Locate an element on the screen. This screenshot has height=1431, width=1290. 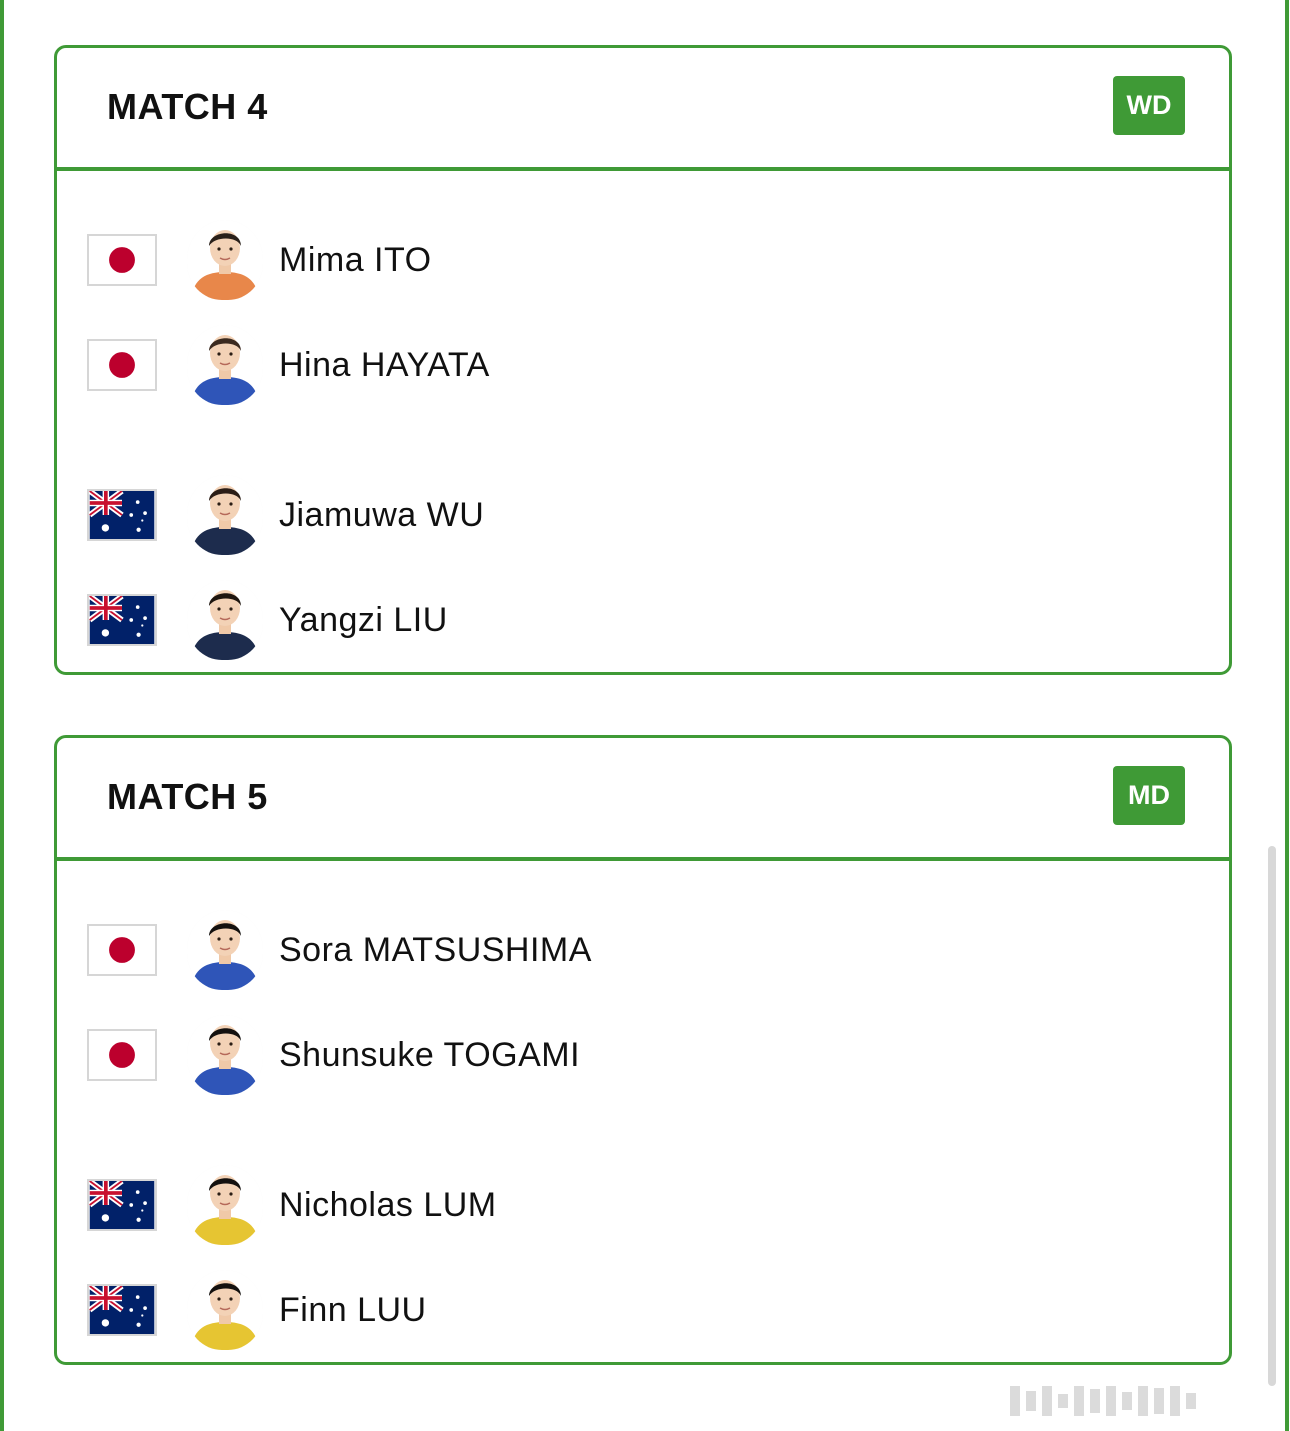
left-frame-border is located at coordinates (2, 715).